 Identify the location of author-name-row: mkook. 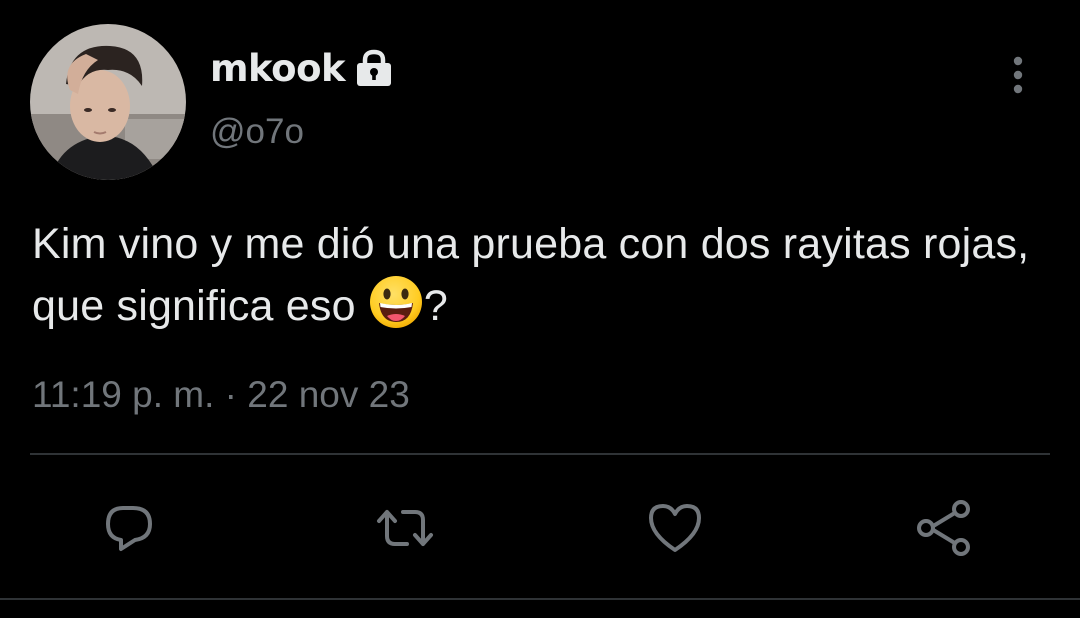
(302, 68).